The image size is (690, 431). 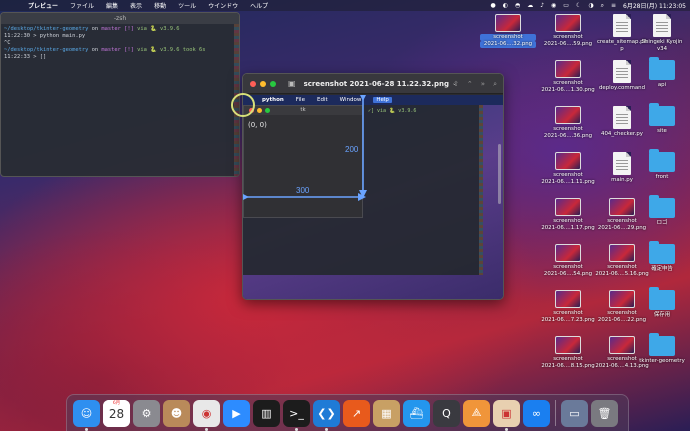 What do you see at coordinates (43, 5) in the screenshot?
I see `menu-preview: プレビュー` at bounding box center [43, 5].